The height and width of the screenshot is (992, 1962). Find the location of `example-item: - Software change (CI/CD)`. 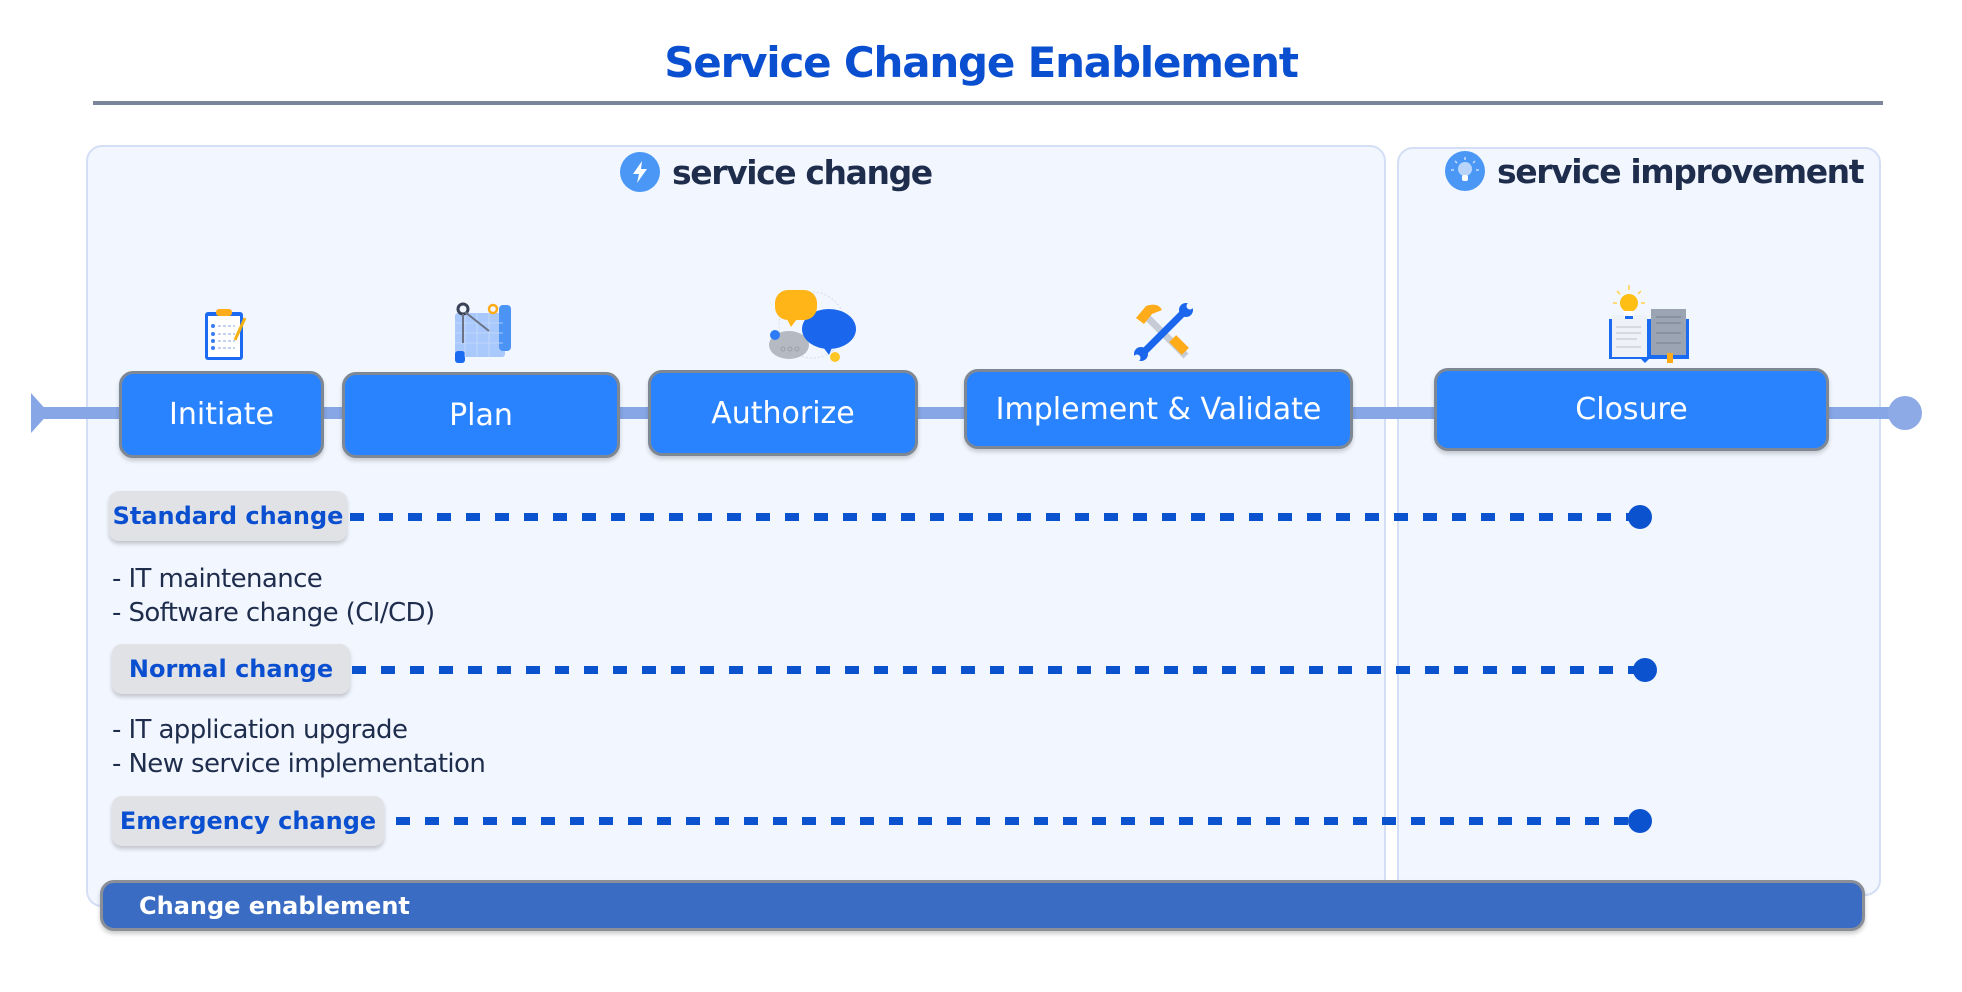

example-item: - Software change (CI/CD) is located at coordinates (273, 613).